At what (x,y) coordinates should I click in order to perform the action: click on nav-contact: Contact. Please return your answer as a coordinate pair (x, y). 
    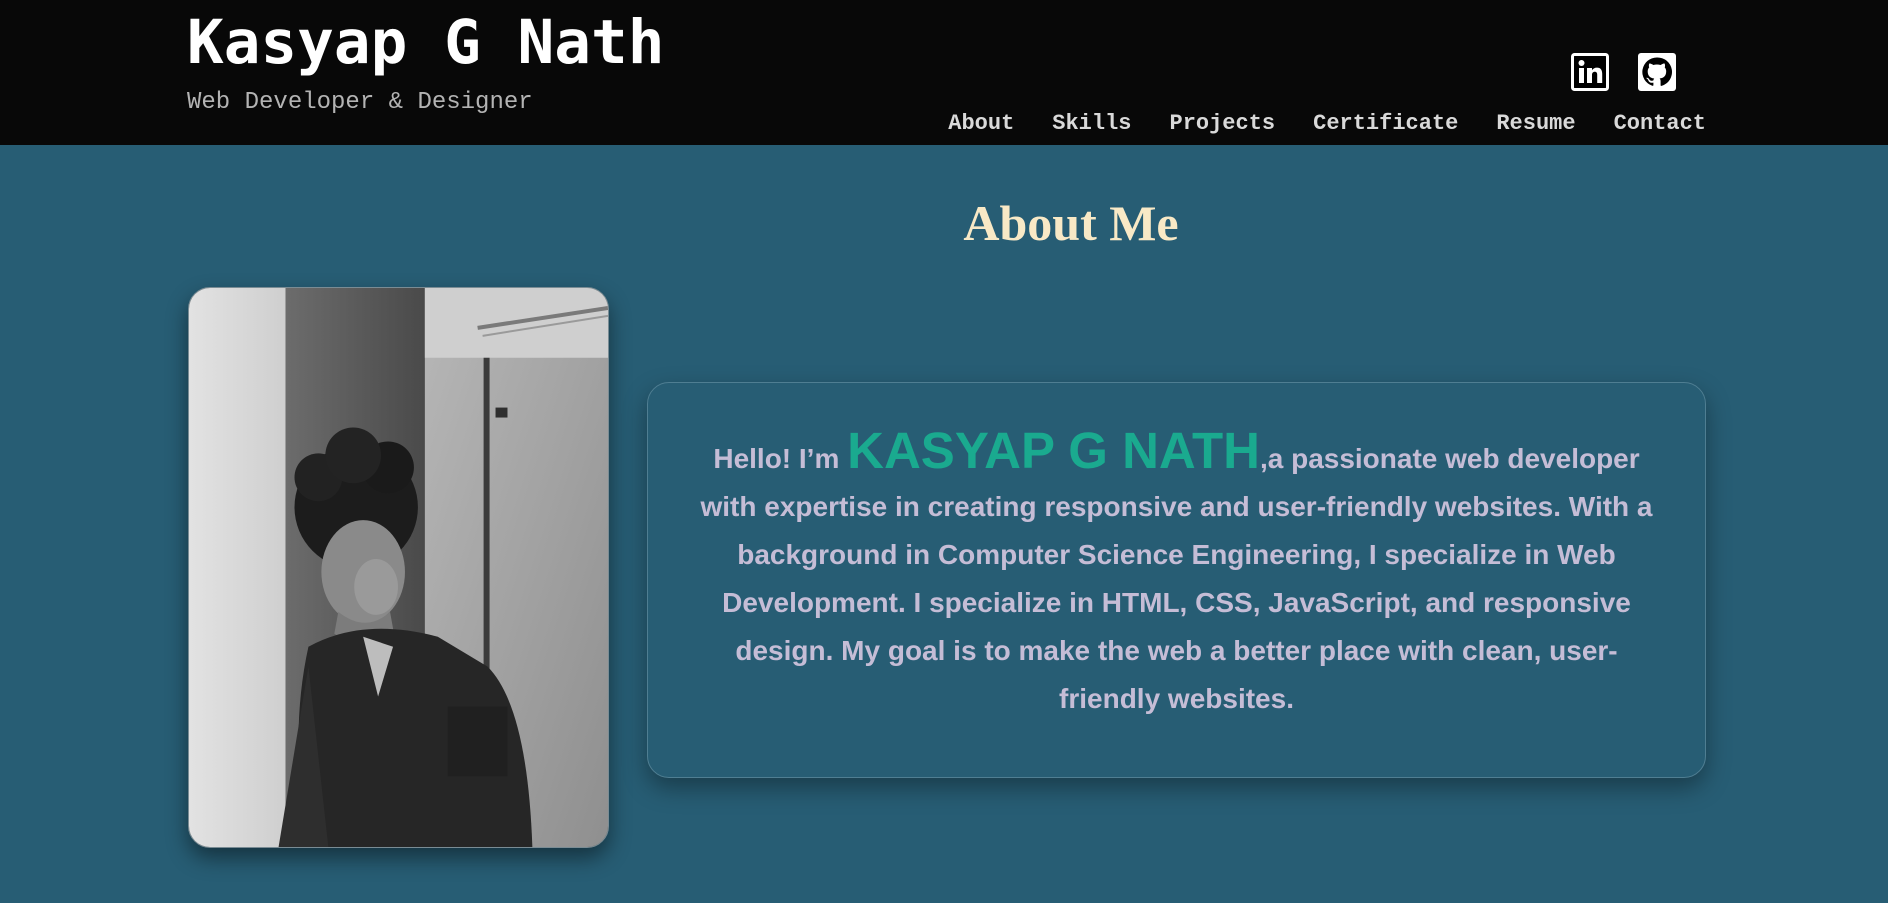
    Looking at the image, I should click on (1660, 124).